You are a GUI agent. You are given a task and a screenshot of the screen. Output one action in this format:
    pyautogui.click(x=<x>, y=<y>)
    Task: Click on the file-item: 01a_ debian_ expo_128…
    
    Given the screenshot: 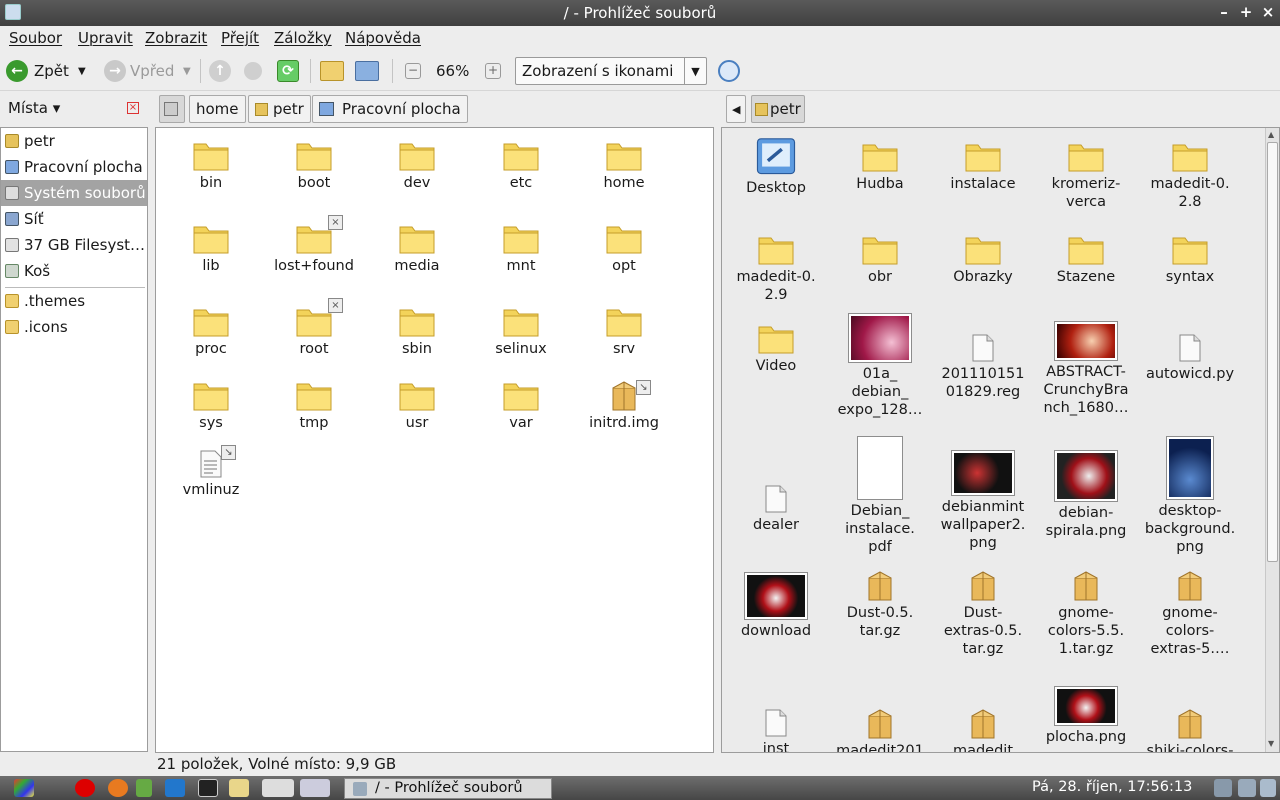 What is the action you would take?
    pyautogui.click(x=880, y=366)
    